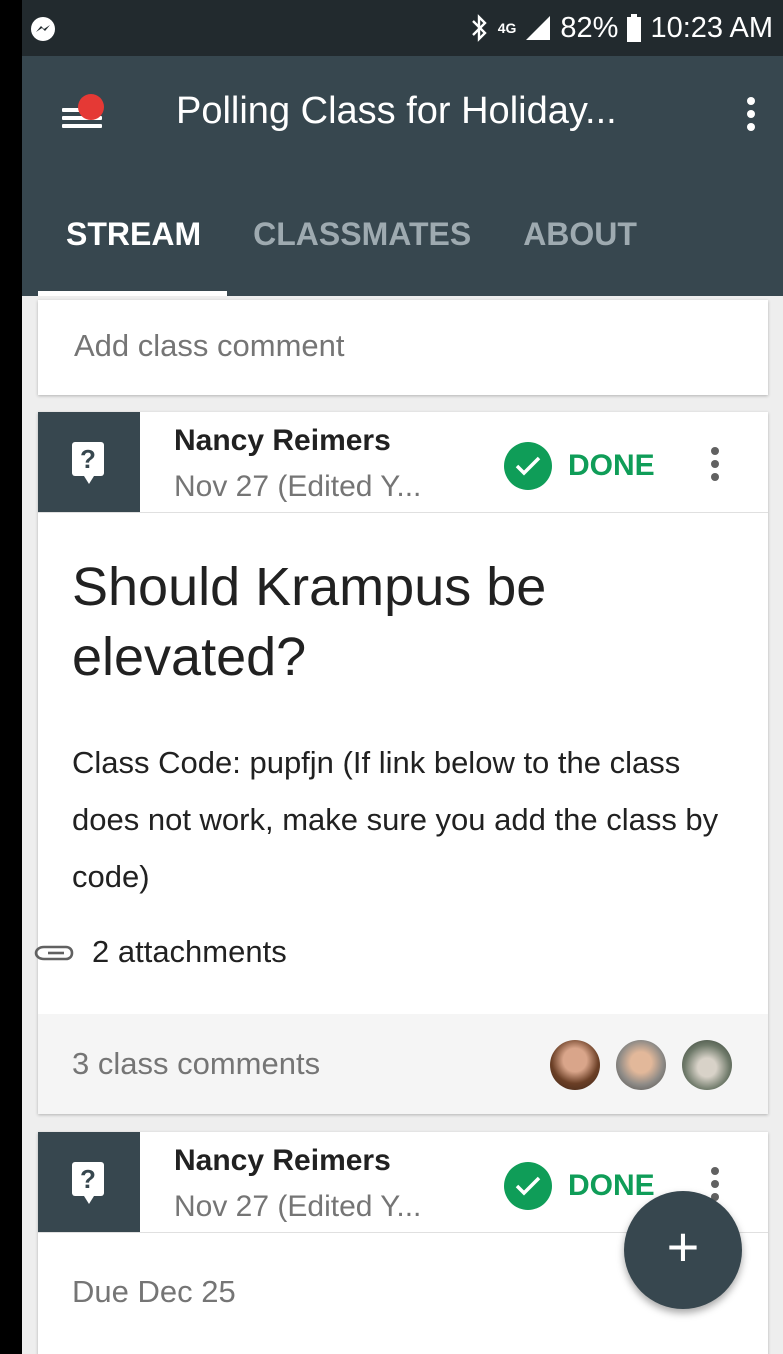  What do you see at coordinates (189, 951) in the screenshot?
I see `attachments-count: 2 attachments` at bounding box center [189, 951].